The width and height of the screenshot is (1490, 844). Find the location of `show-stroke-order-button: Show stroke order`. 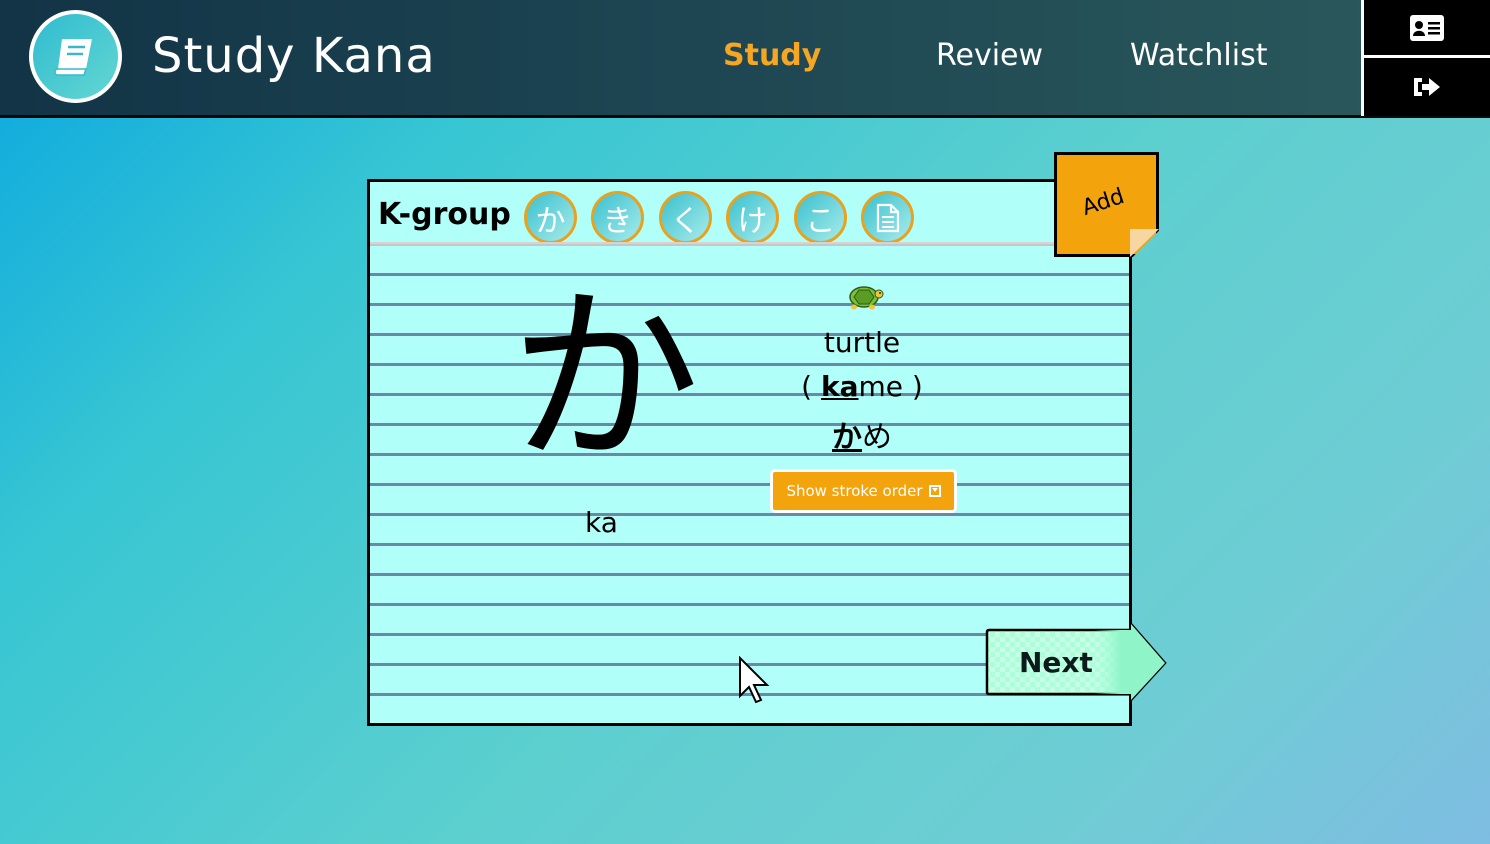

show-stroke-order-button: Show stroke order is located at coordinates (863, 491).